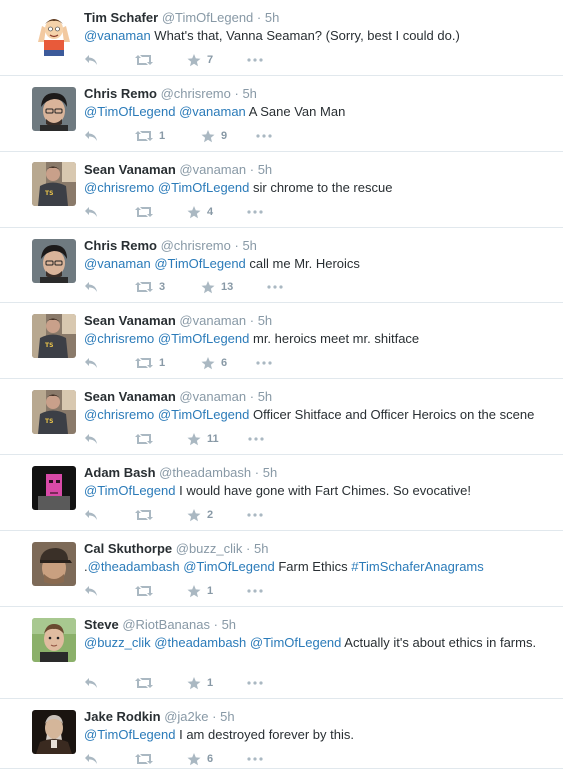 This screenshot has width=563, height=769. I want to click on username: @theadambash, so click(205, 472).